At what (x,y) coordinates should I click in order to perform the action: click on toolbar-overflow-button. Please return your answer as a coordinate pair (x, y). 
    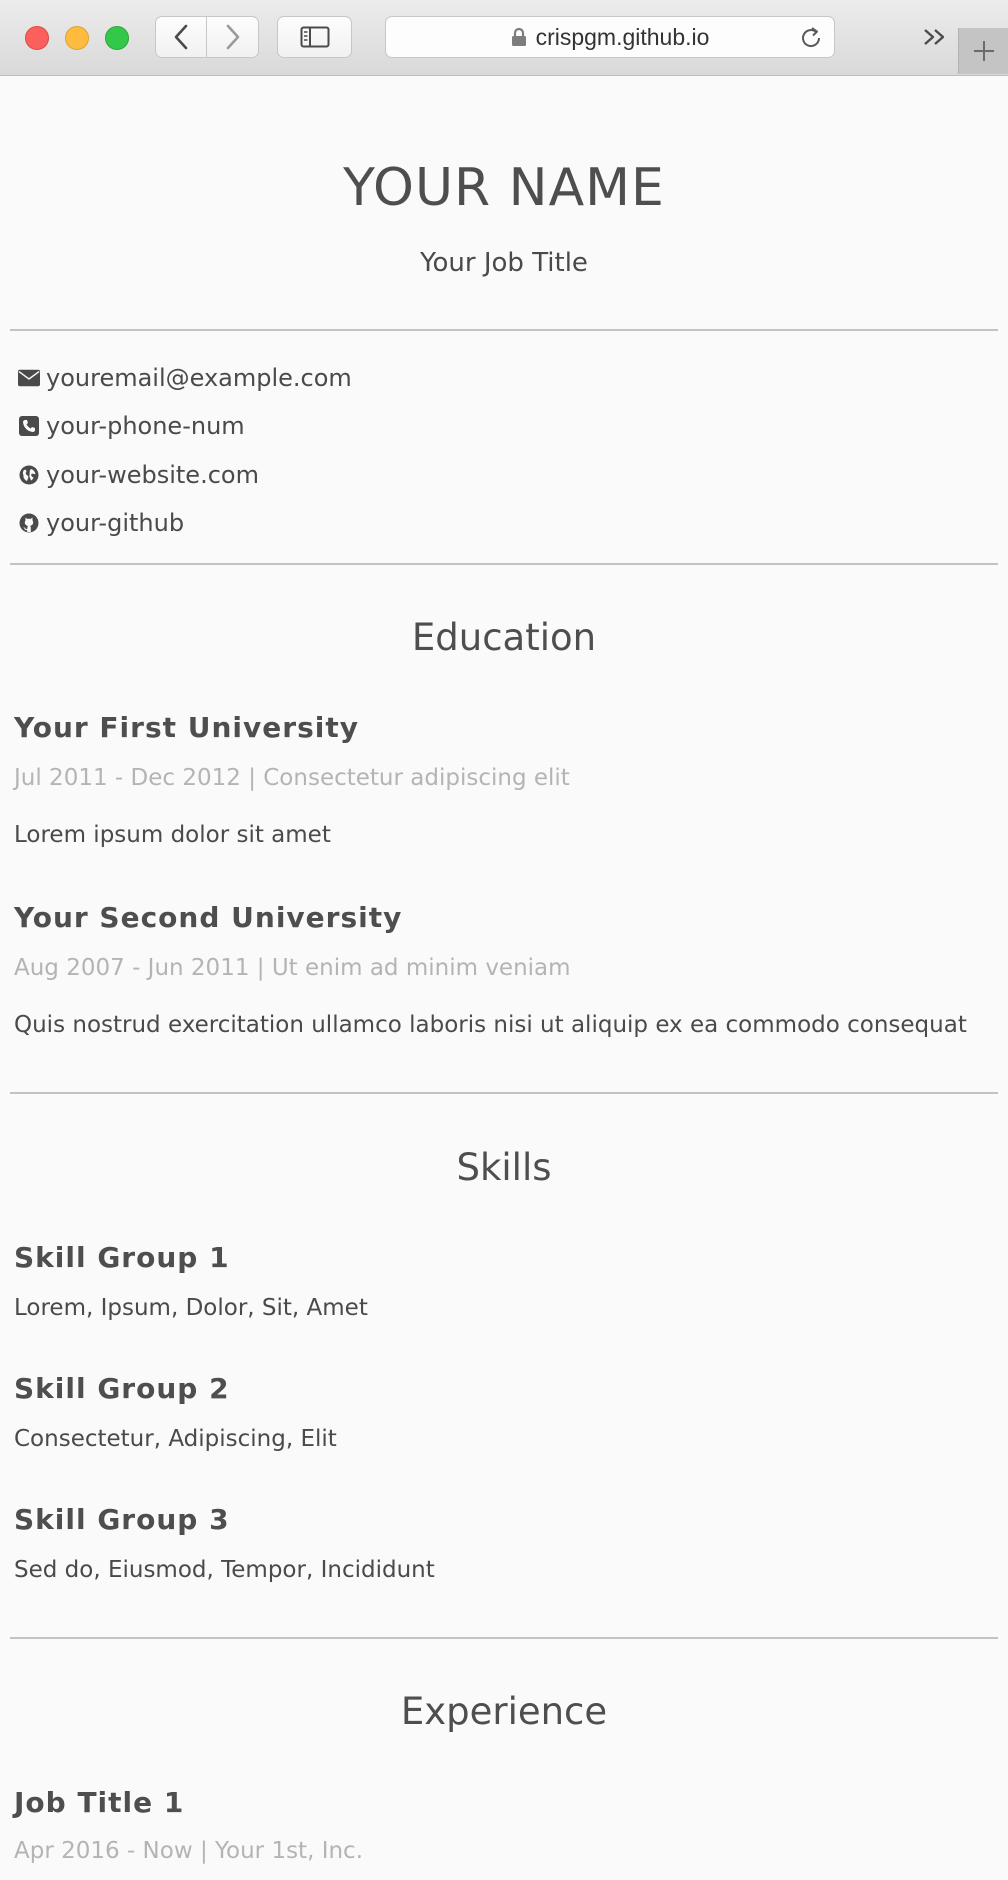
    Looking at the image, I should click on (935, 37).